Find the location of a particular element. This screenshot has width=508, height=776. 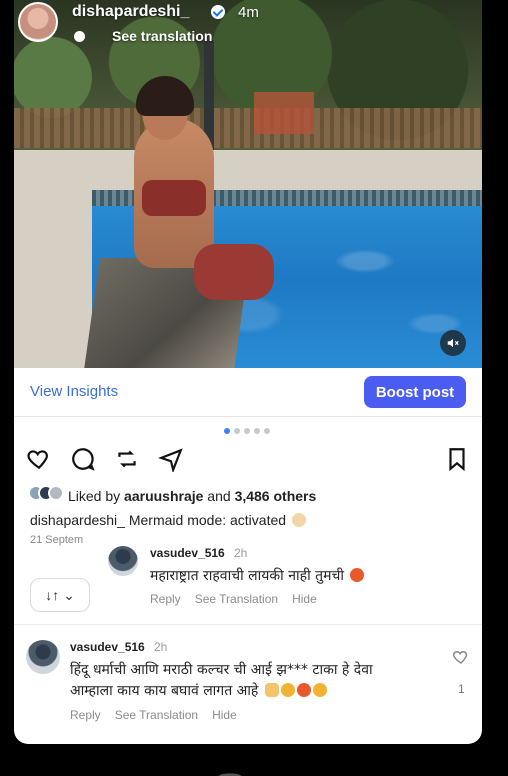

carousel-indicator is located at coordinates (247, 431).